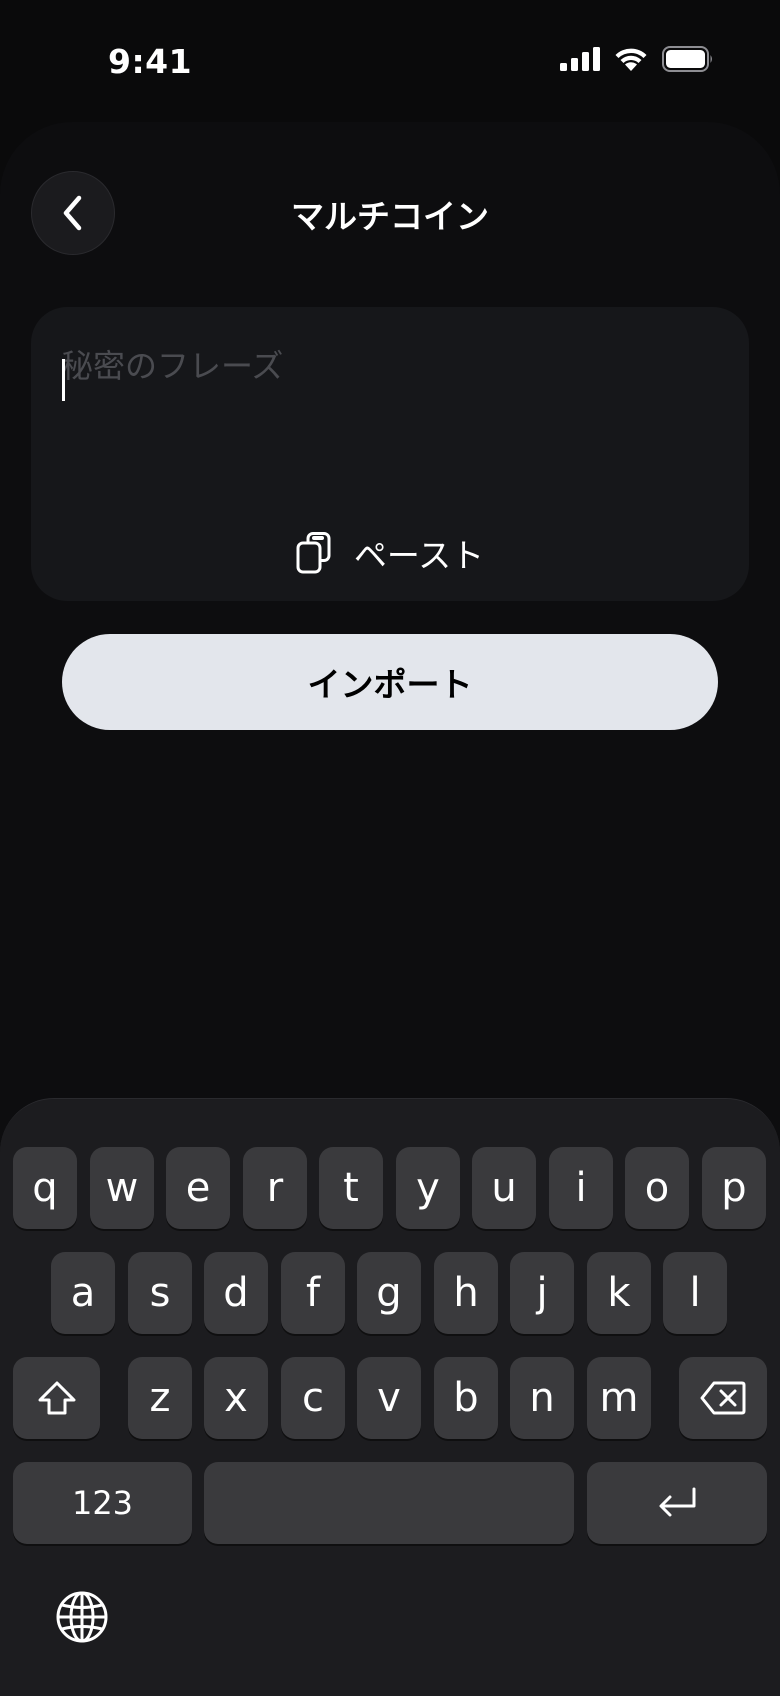 This screenshot has width=780, height=1696. What do you see at coordinates (313, 1398) in the screenshot?
I see `key-c: c` at bounding box center [313, 1398].